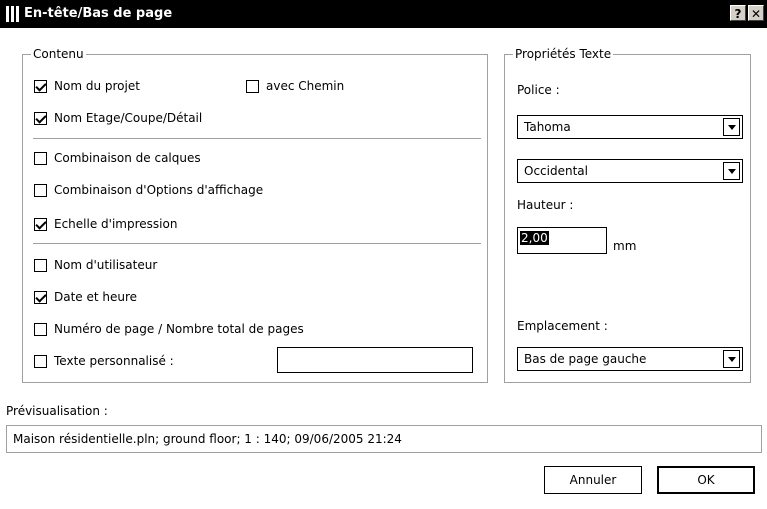 Image resolution: width=767 pixels, height=509 pixels. What do you see at coordinates (40, 224) in the screenshot?
I see `echelle-checkbox` at bounding box center [40, 224].